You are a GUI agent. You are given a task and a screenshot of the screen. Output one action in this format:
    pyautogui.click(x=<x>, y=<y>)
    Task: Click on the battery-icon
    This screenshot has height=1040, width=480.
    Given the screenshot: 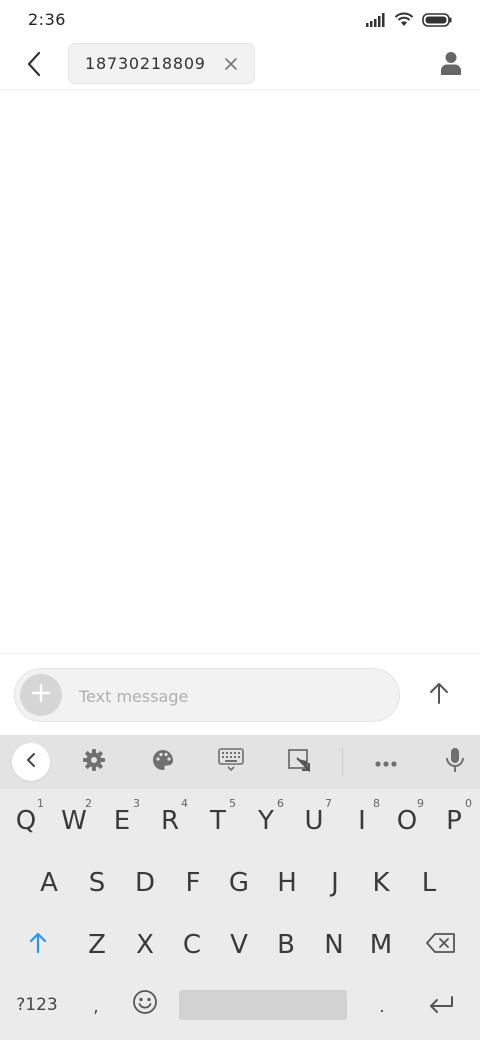 What is the action you would take?
    pyautogui.click(x=437, y=21)
    